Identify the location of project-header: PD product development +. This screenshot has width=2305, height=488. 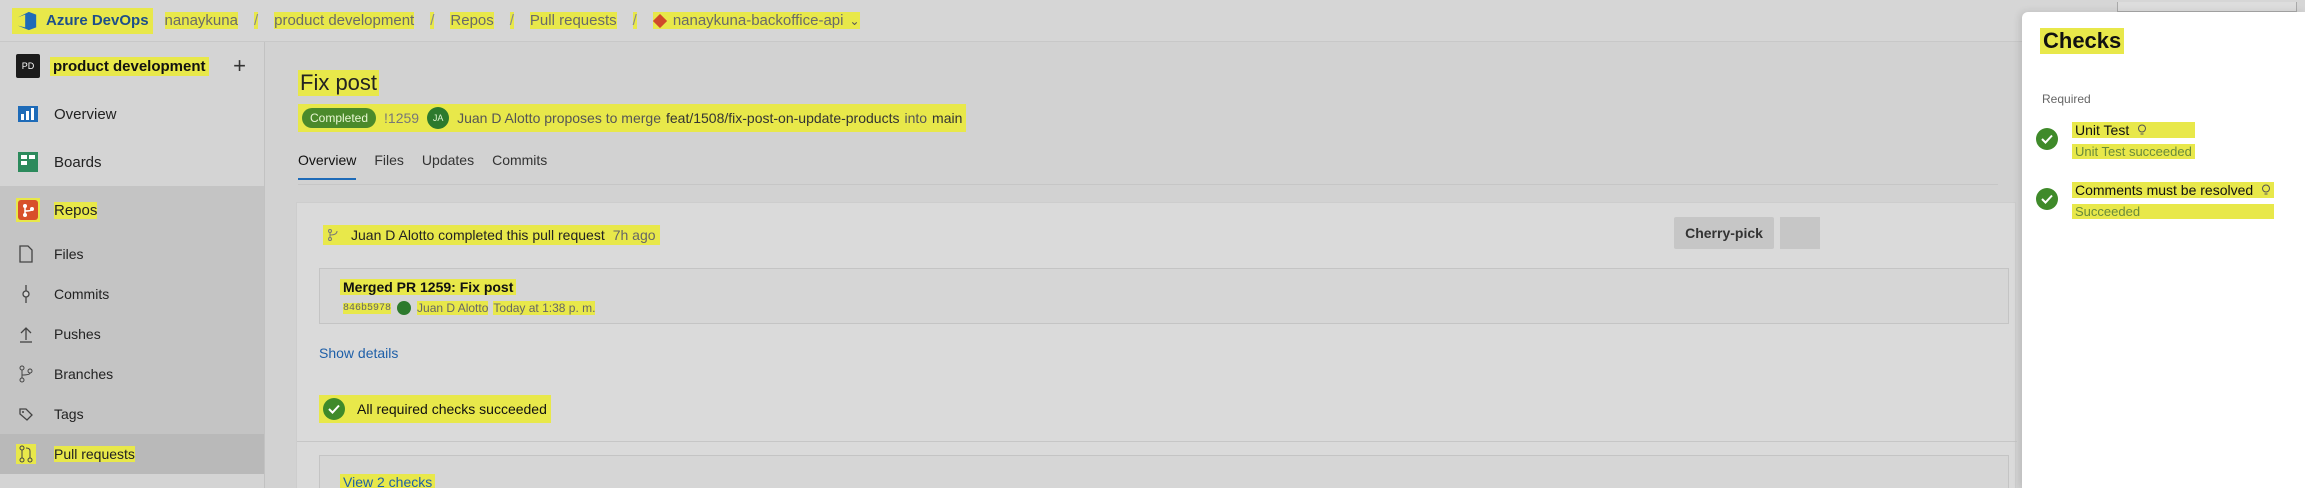
(132, 66).